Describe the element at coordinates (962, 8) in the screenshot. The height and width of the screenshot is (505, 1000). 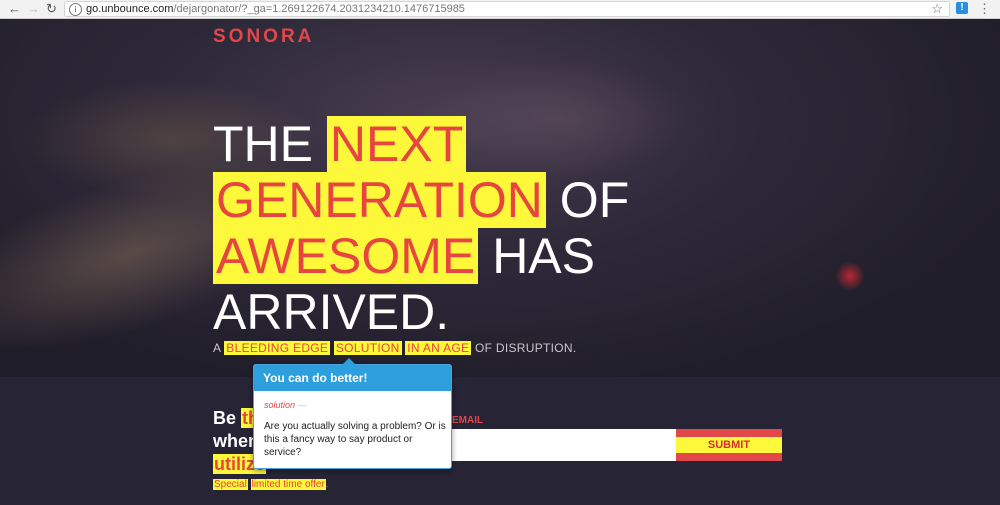
I see `extension-icon: !` at that location.